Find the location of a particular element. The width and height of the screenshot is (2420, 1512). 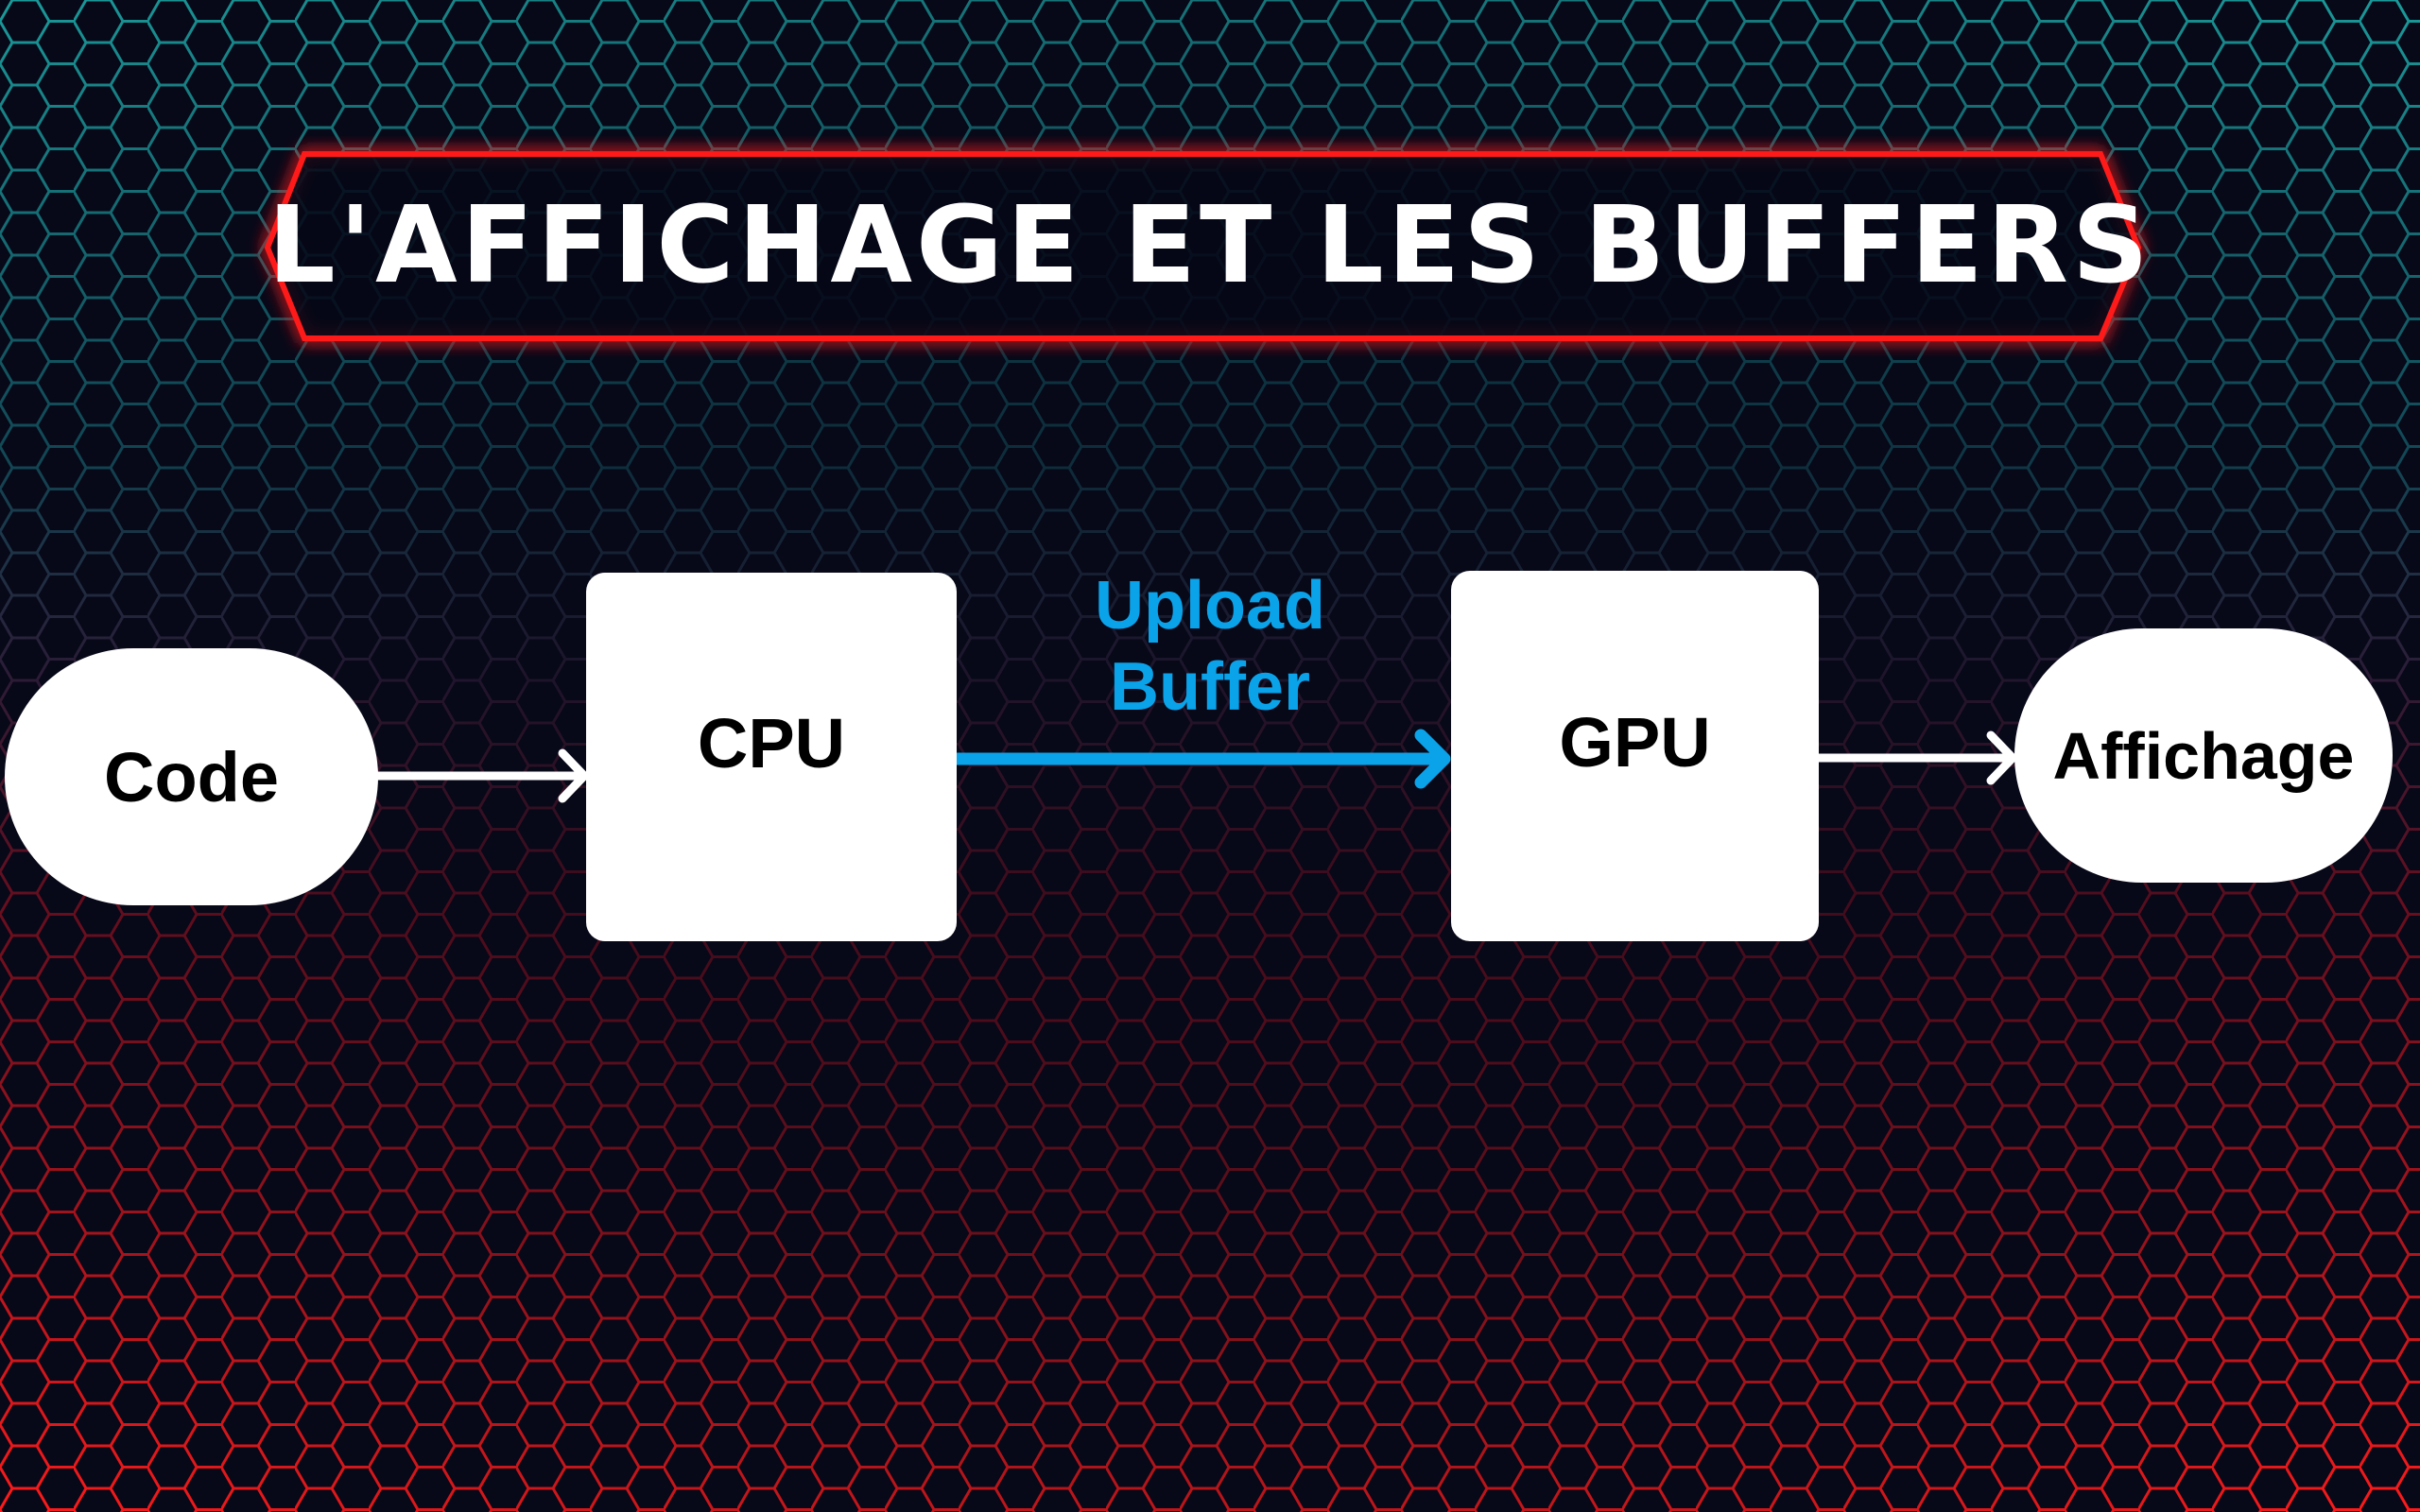

edge-label-line1: Upload is located at coordinates (1210, 606).